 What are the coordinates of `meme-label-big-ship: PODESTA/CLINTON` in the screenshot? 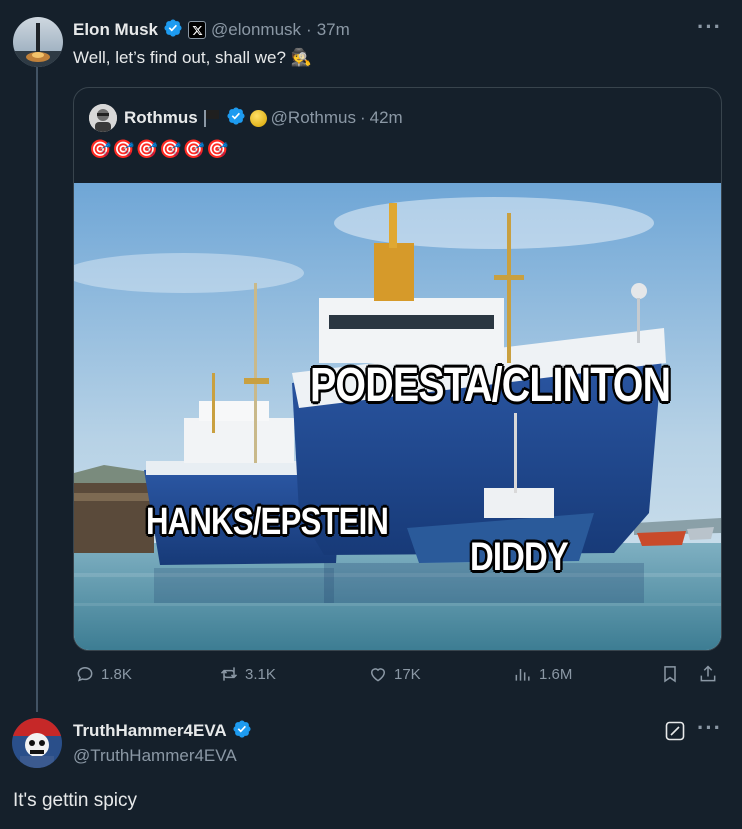 It's located at (490, 385).